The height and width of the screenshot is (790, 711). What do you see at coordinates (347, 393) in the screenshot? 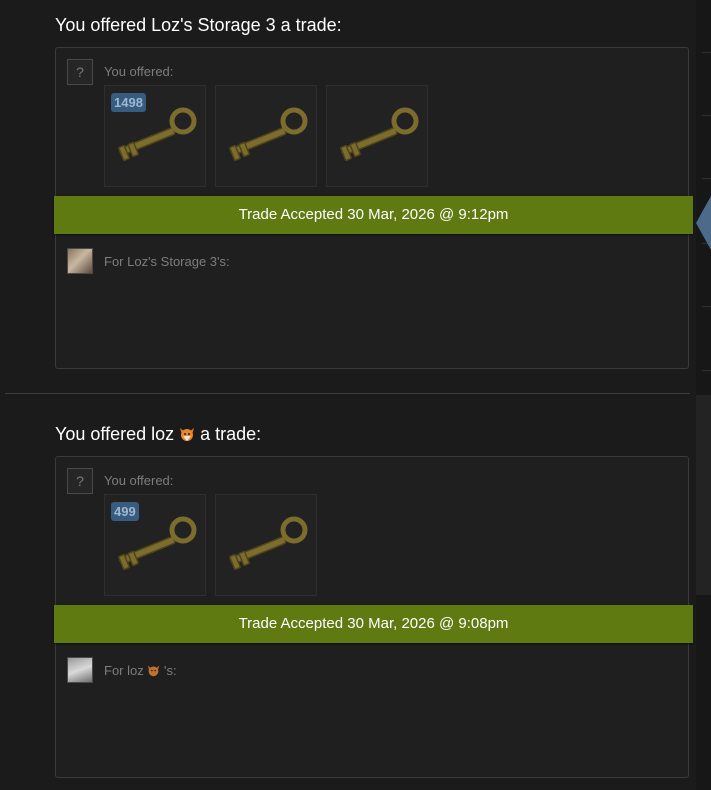
I see `trade-divider` at bounding box center [347, 393].